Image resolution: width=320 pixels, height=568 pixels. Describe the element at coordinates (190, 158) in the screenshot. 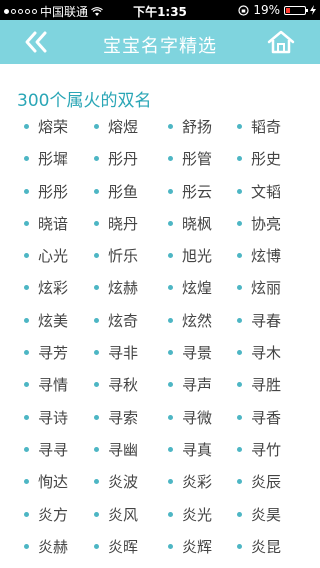

I see `name-item: 彤管` at that location.